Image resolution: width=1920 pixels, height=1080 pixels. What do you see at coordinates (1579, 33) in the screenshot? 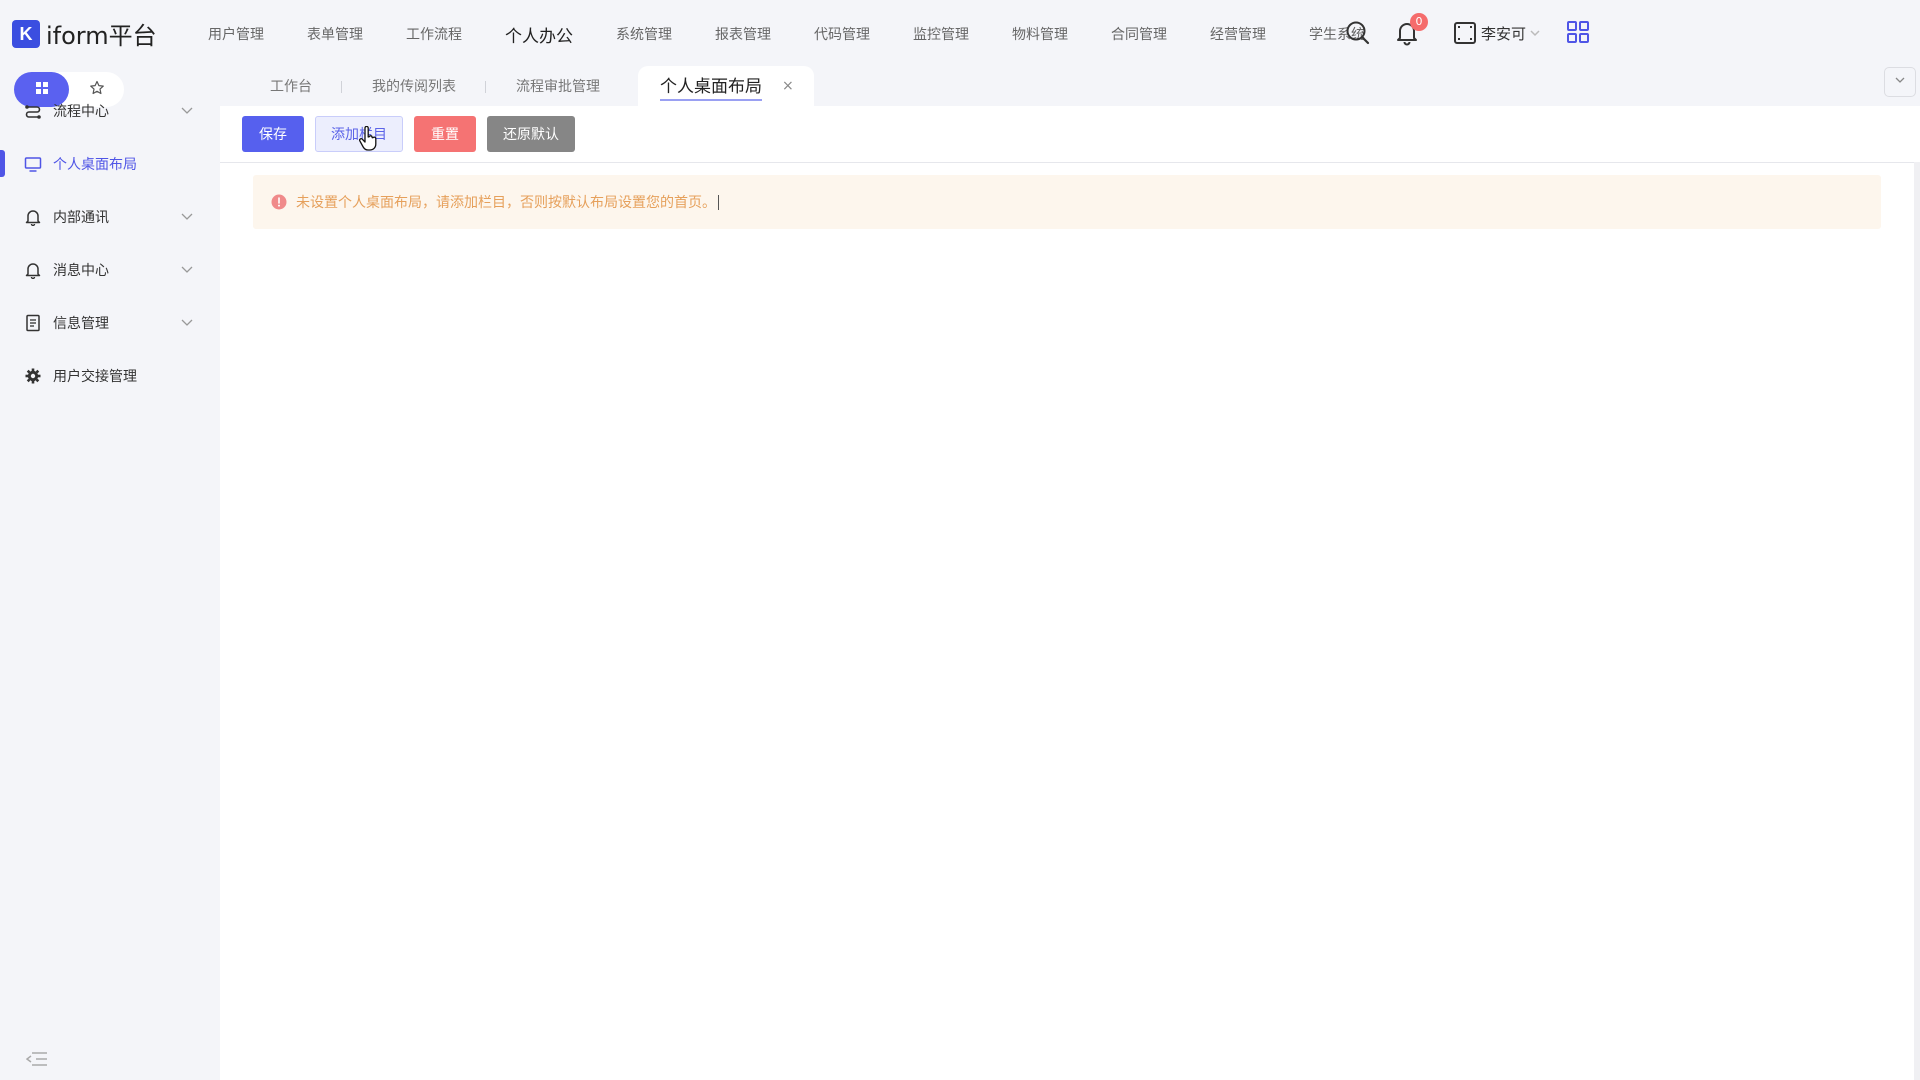
I see `app-grid-icon` at bounding box center [1579, 33].